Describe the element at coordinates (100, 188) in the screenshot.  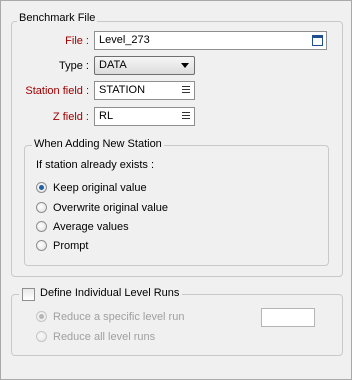
I see `radio-label: Keep original value` at that location.